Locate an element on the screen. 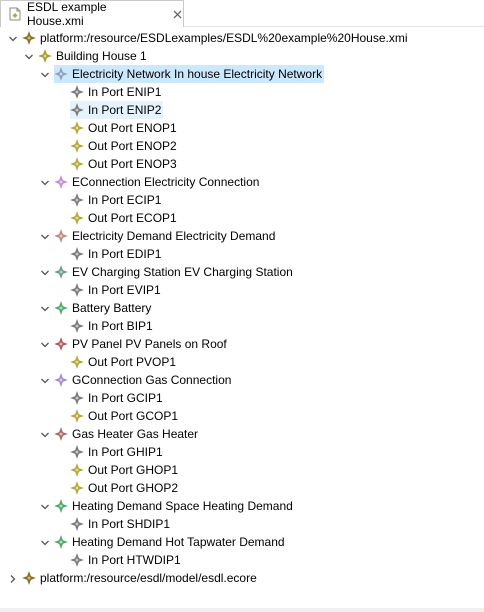  tree-row: platform:/resource/esdl/model/esdl.ecore is located at coordinates (242, 578).